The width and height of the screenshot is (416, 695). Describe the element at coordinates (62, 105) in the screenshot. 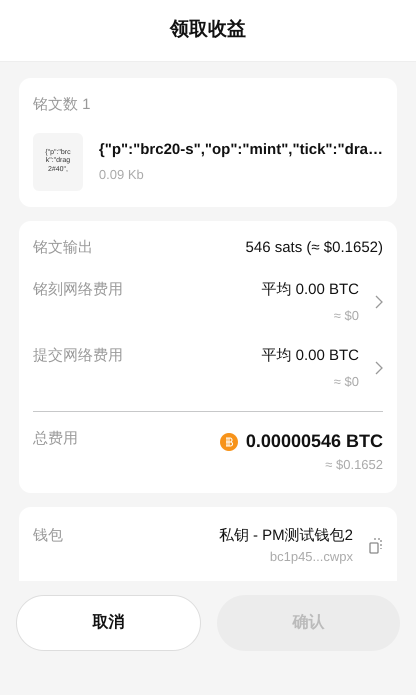

I see `section-label: 铭文数 1` at that location.